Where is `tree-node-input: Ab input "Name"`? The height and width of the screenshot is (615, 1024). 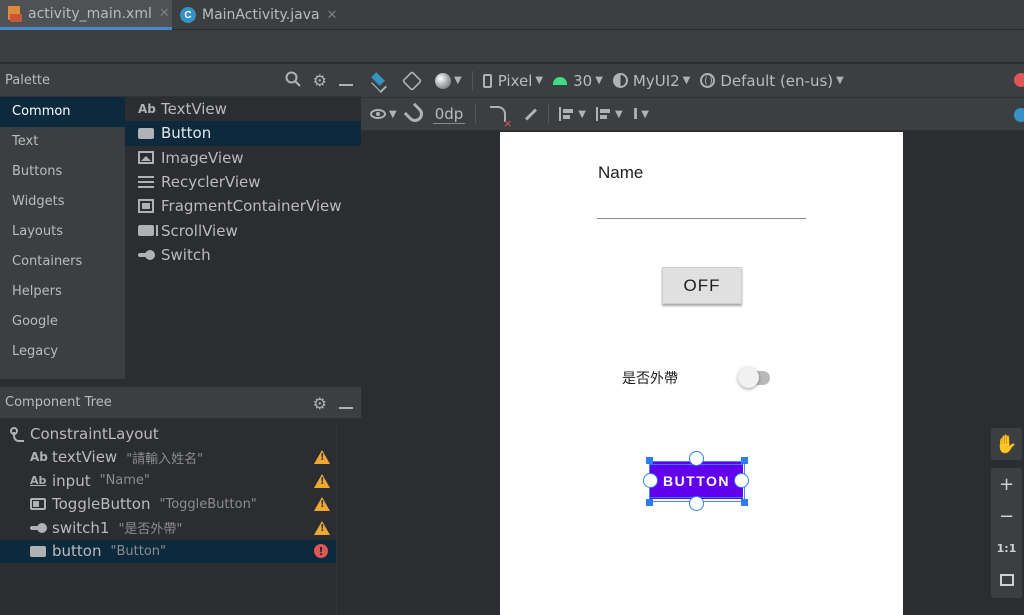 tree-node-input: Ab input "Name" is located at coordinates (168, 481).